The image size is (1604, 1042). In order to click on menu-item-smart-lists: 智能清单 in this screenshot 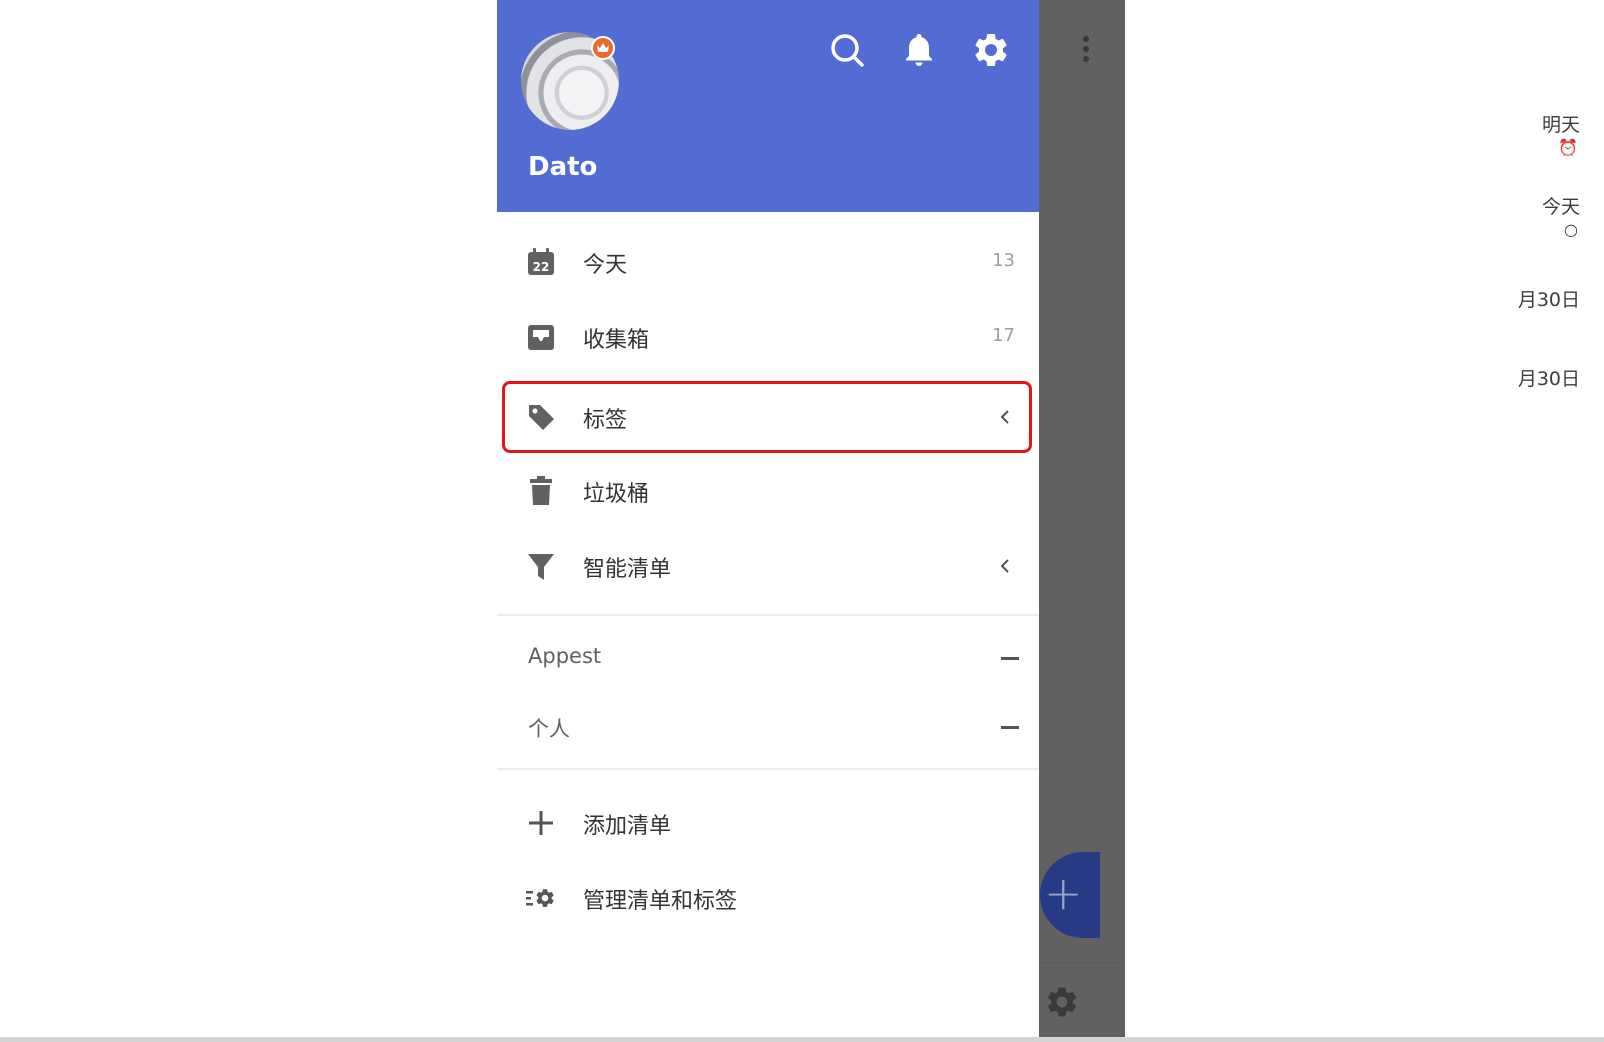, I will do `click(768, 566)`.